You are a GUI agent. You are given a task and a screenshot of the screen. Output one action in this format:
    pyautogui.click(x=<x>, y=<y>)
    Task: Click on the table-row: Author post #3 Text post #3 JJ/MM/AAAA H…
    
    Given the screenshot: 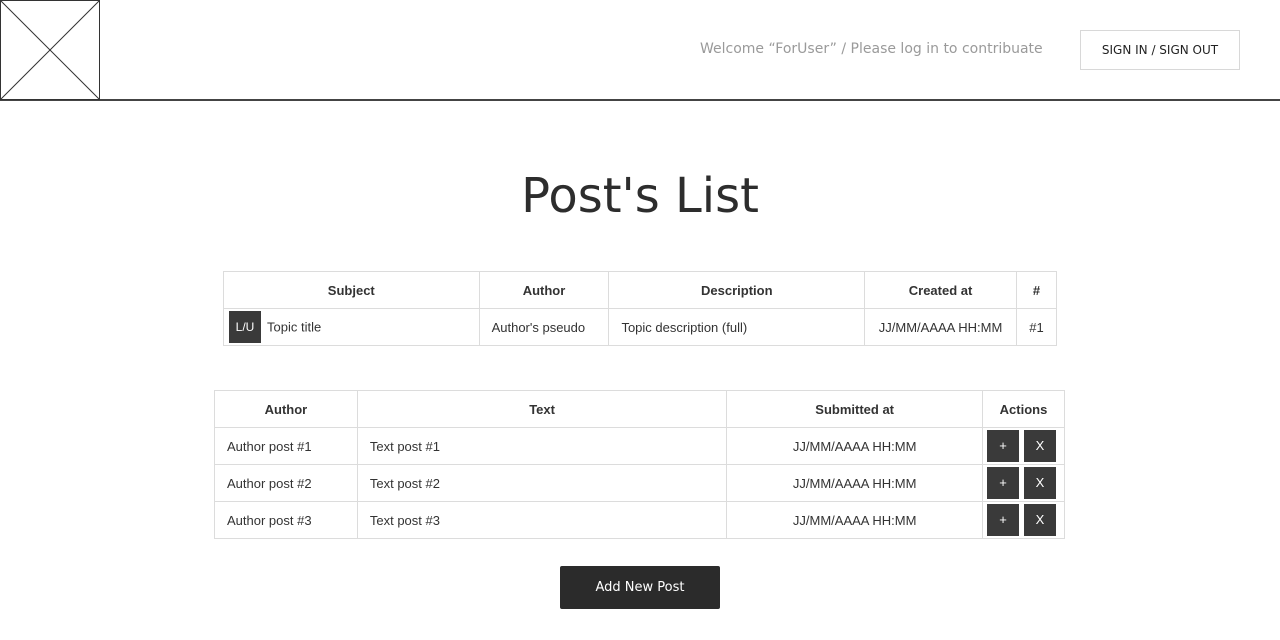 What is the action you would take?
    pyautogui.click(x=639, y=520)
    